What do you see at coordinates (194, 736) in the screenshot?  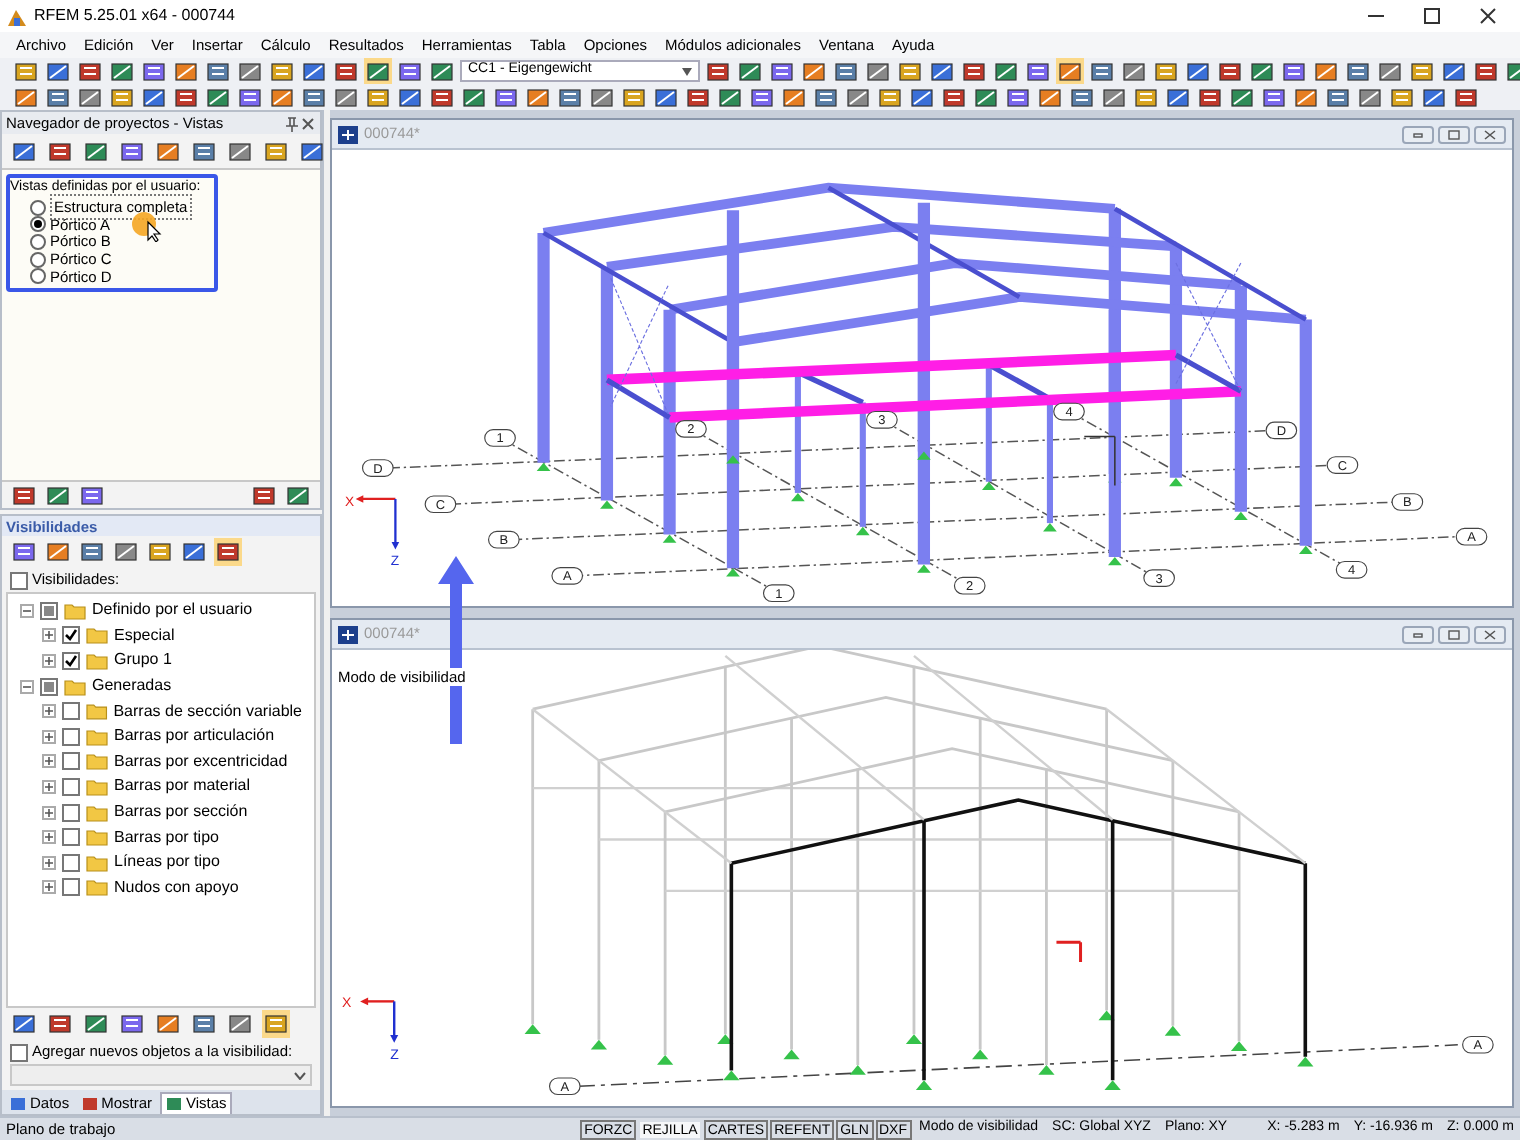 I see `tree-item-label: Barras por articulación` at bounding box center [194, 736].